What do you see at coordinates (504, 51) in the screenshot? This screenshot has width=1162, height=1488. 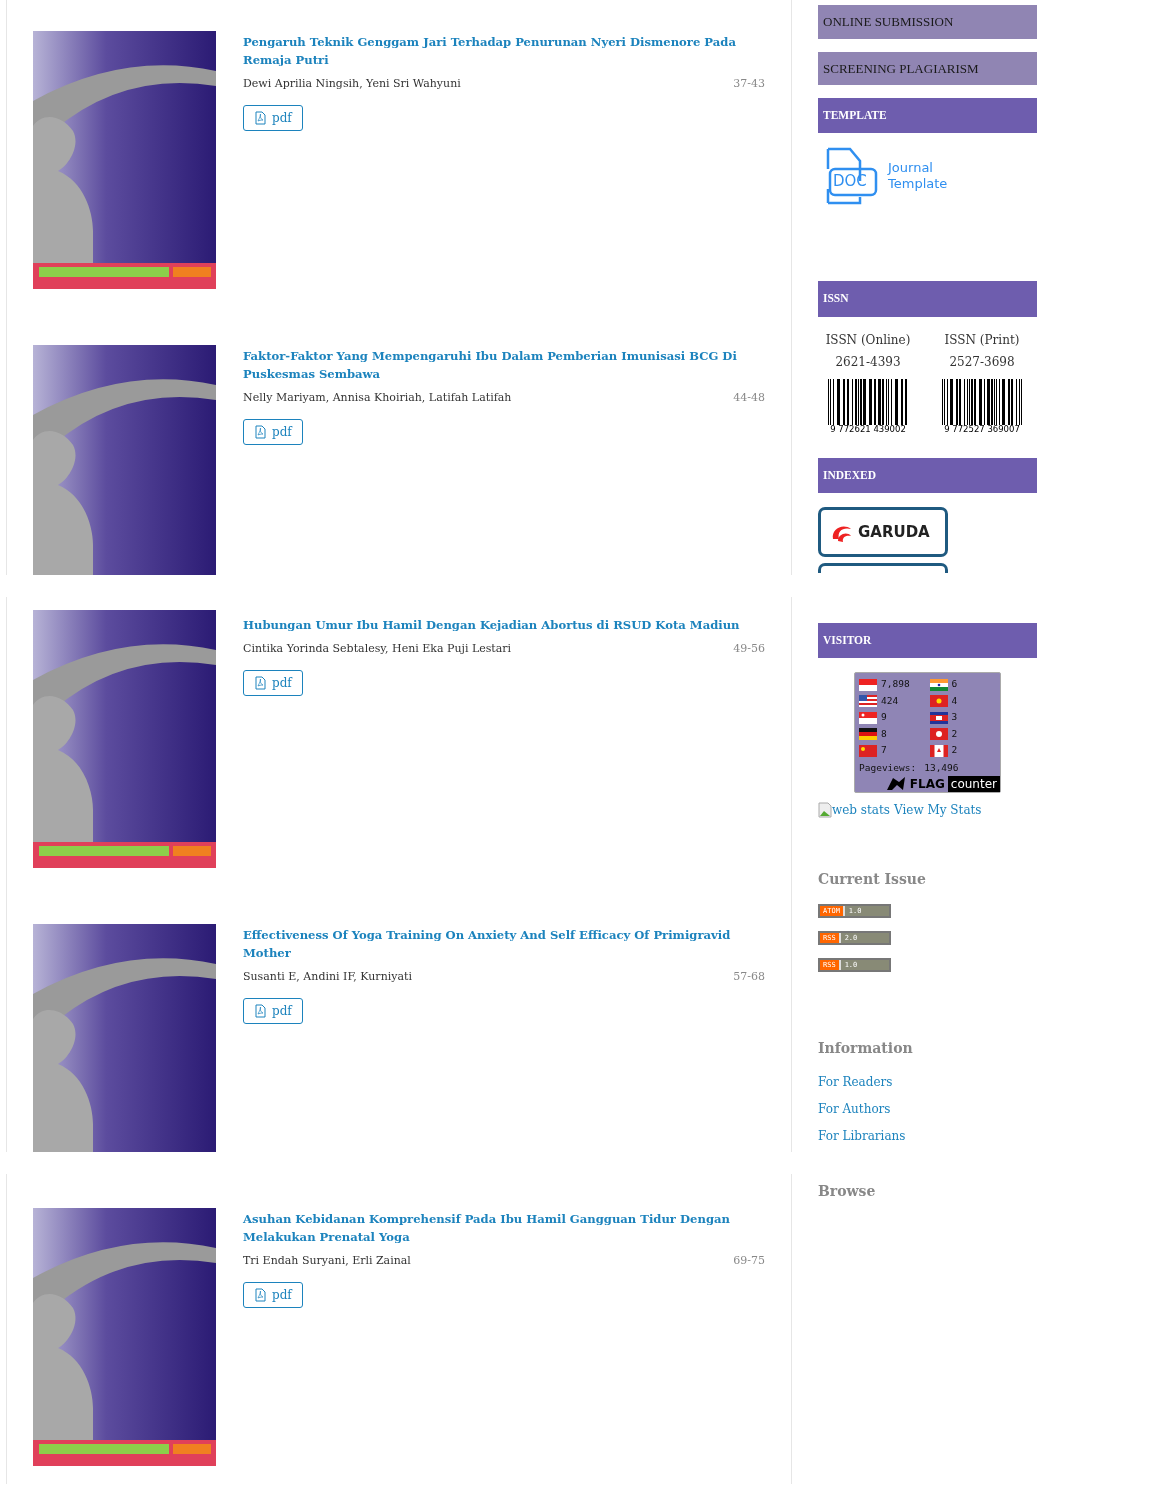 I see `article-title: Pengaruh Teknik Genggam Jari Terhadap Penurunan Nyeri Dismenore Pada Remaja Putri` at bounding box center [504, 51].